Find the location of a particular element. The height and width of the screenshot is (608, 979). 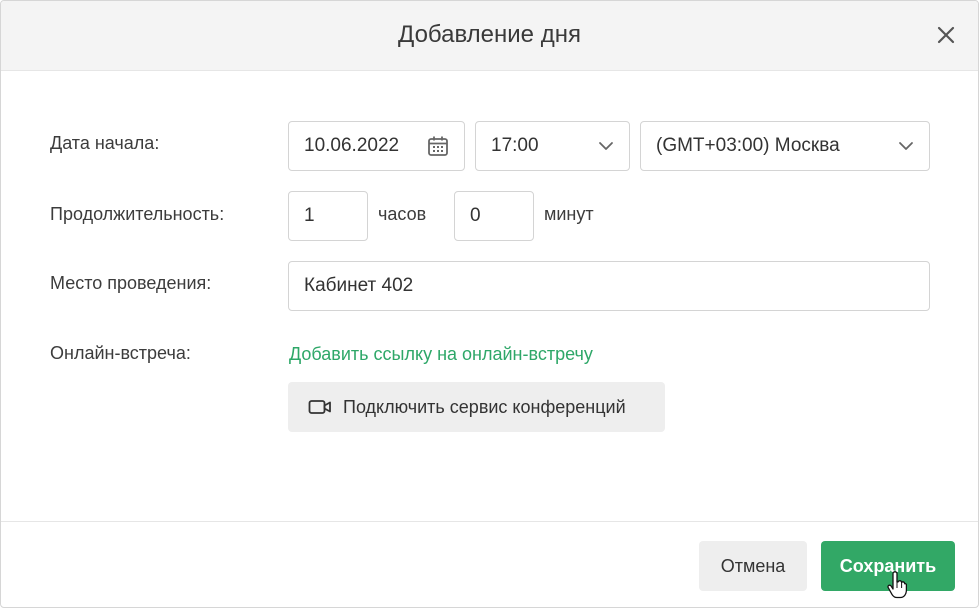

close-icon is located at coordinates (946, 35).